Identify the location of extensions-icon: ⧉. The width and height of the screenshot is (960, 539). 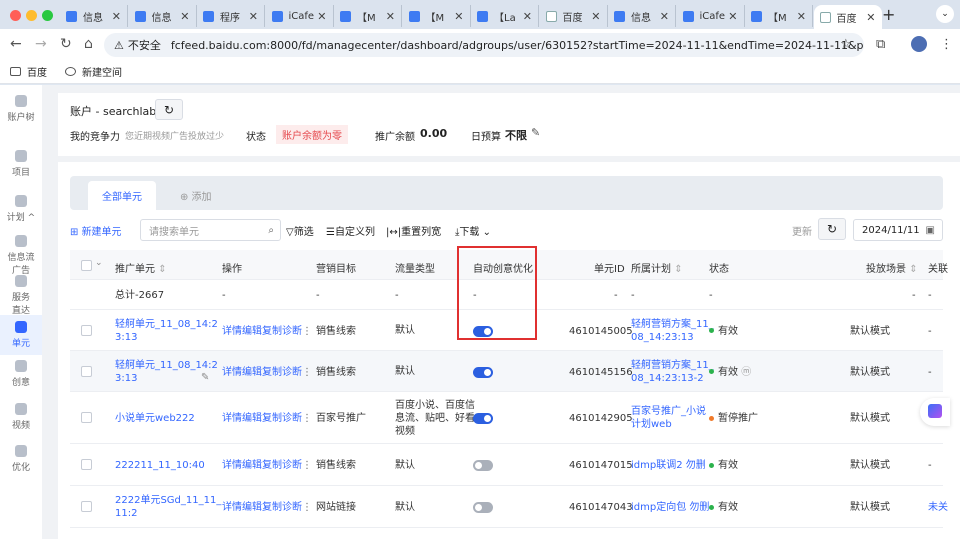
(880, 44).